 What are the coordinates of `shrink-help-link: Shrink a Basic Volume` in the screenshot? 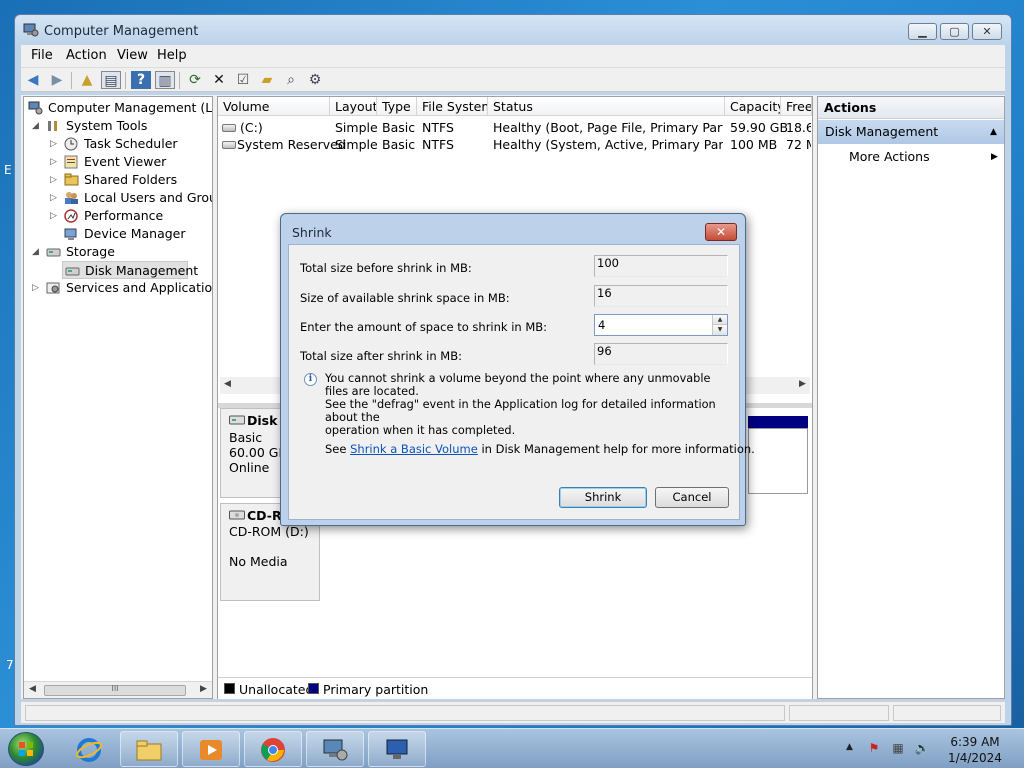 It's located at (414, 449).